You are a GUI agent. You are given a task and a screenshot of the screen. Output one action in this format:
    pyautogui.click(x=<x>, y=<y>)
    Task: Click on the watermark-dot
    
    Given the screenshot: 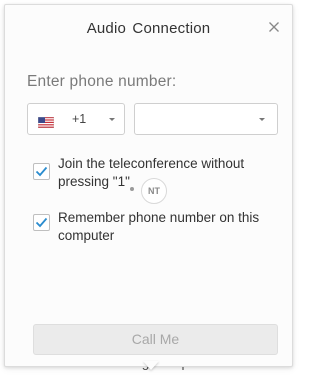 What is the action you would take?
    pyautogui.click(x=132, y=189)
    